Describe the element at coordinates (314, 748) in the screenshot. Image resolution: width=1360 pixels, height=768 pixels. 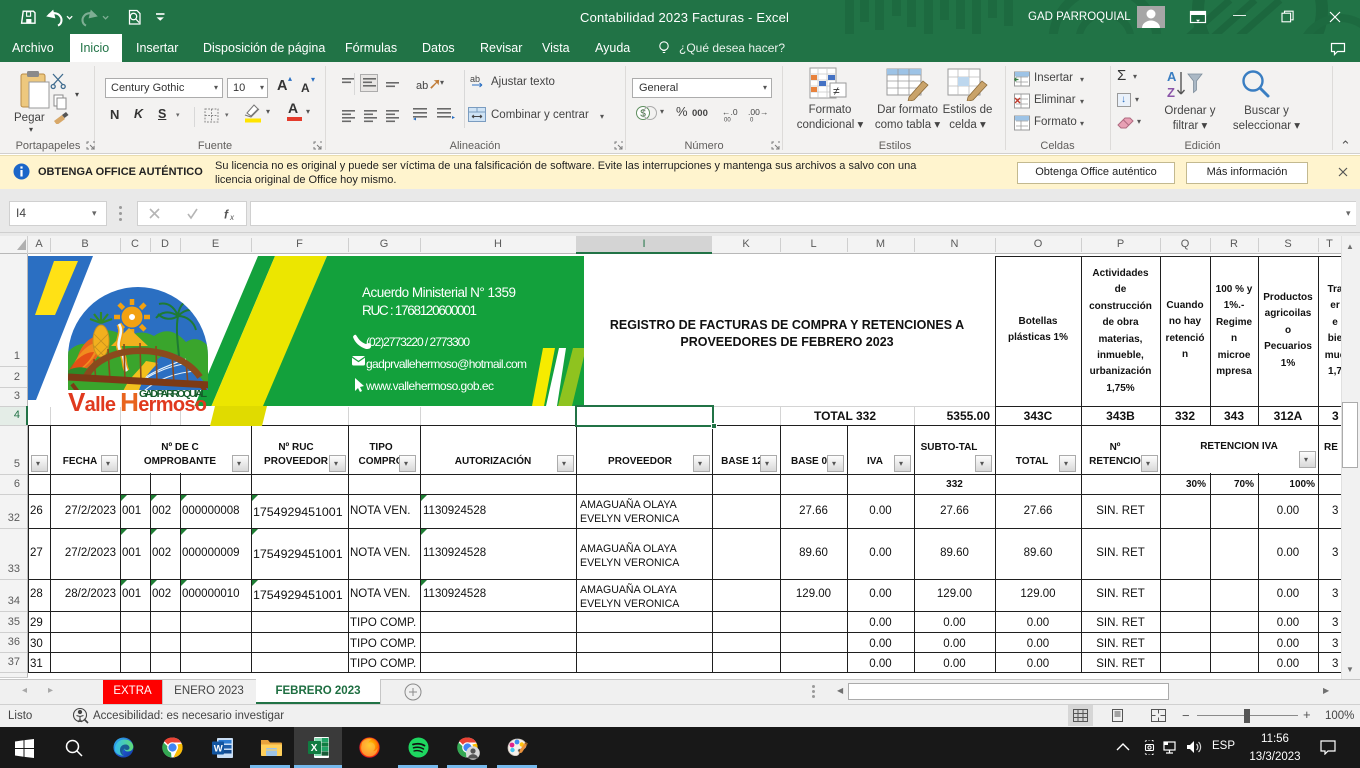
I see `svg-text: X` at that location.